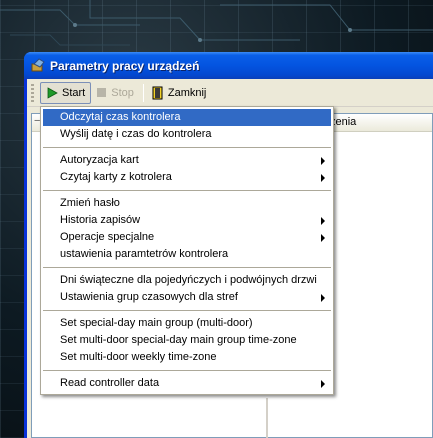 Image resolution: width=433 pixels, height=438 pixels. I want to click on menu-item-controller-parameters: ustawienia paramtetrów kontrolera, so click(187, 254).